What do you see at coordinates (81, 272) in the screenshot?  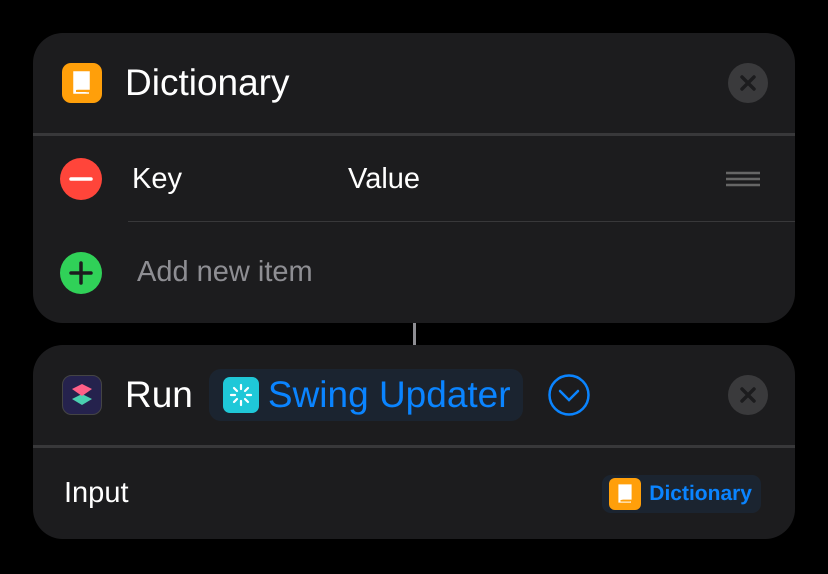 I see `add-icon` at bounding box center [81, 272].